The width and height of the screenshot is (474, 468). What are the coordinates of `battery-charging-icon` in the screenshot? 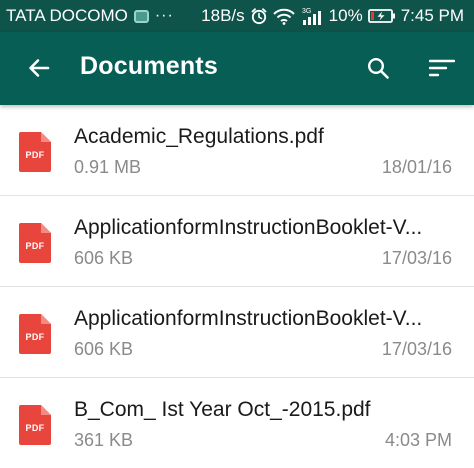 It's located at (381, 16).